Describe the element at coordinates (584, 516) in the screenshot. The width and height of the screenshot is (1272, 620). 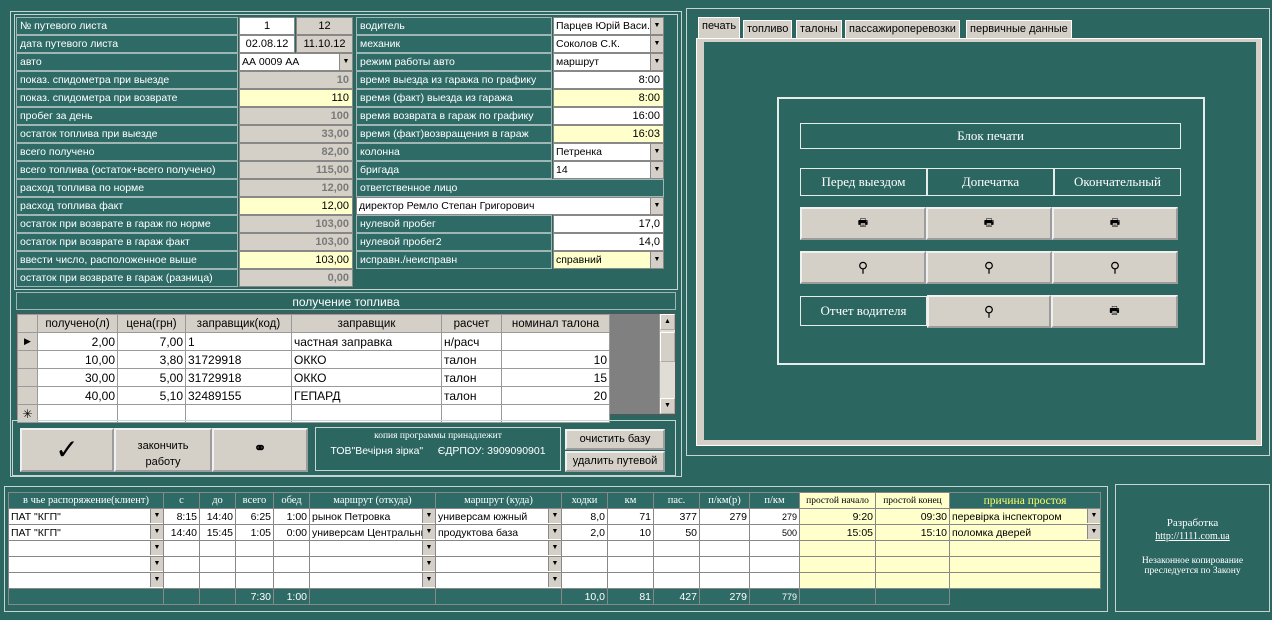
I see `route-cell: 8,0` at that location.